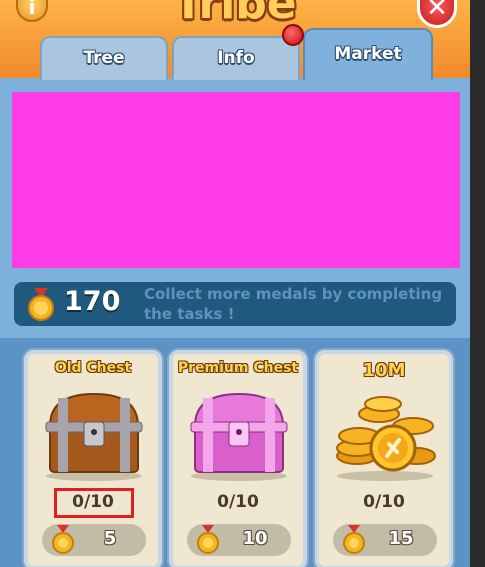 The height and width of the screenshot is (567, 485). What do you see at coordinates (255, 538) in the screenshot?
I see `price-value: 10` at bounding box center [255, 538].